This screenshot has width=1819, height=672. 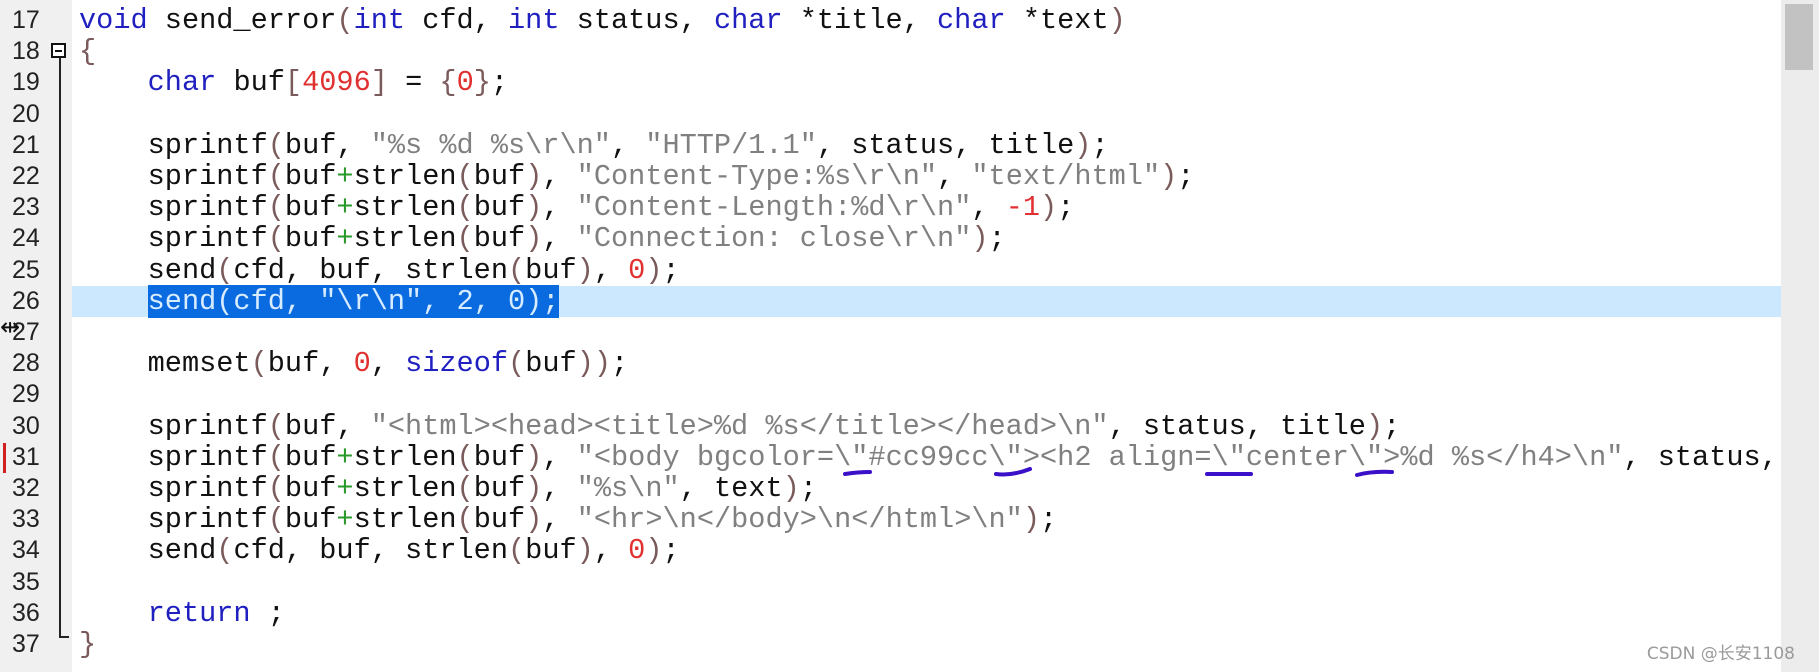 I want to click on line-number: 34, so click(x=26, y=550).